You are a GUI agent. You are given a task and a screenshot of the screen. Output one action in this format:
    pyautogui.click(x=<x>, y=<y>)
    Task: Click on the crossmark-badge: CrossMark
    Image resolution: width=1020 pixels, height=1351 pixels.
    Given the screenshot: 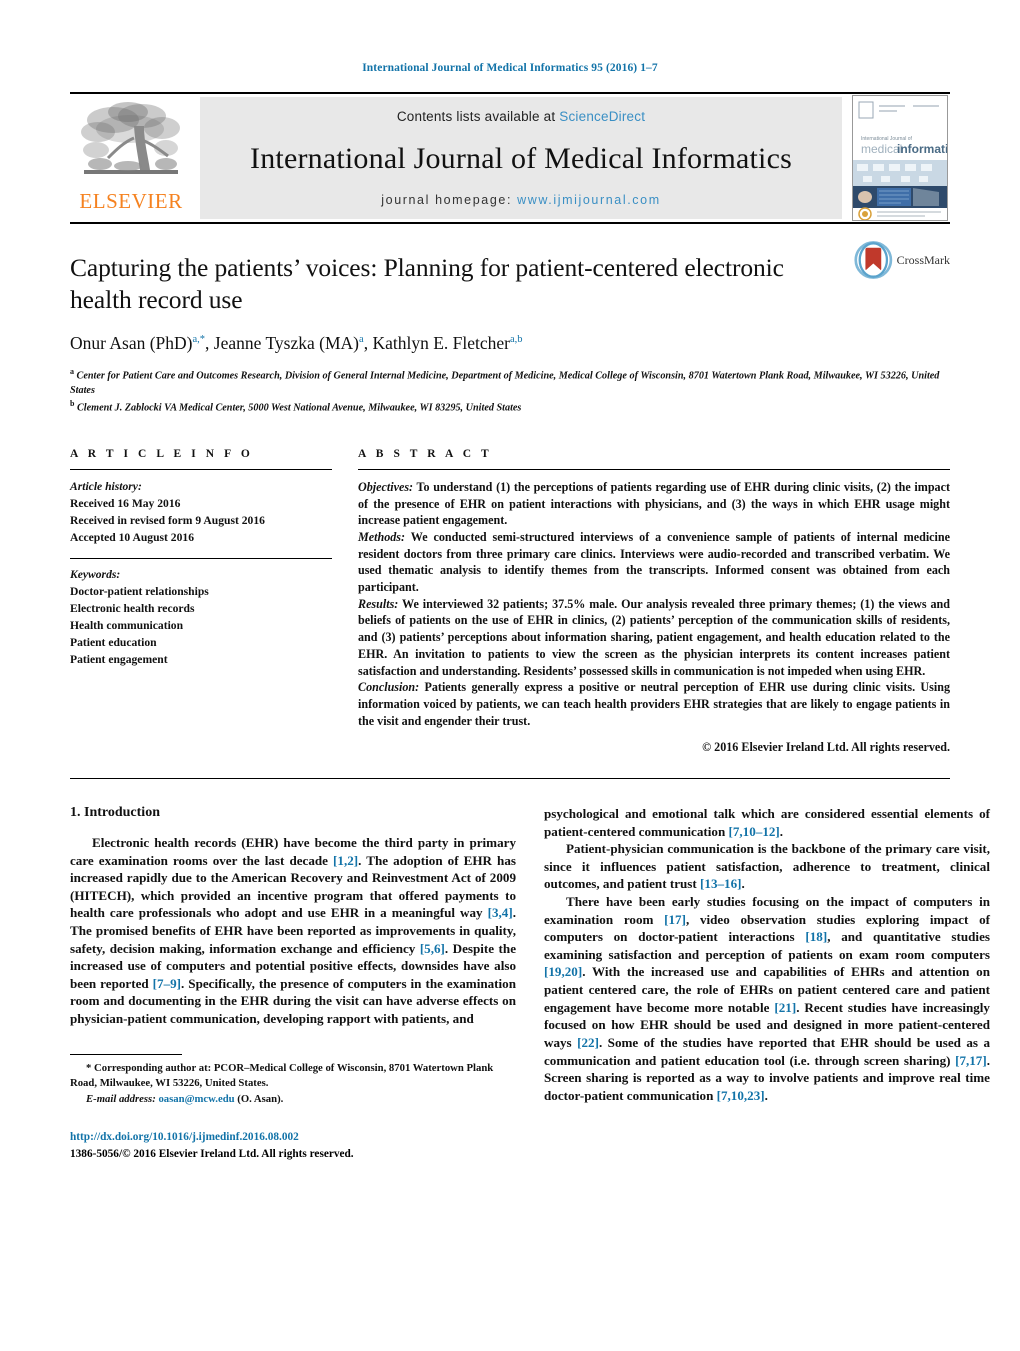 What is the action you would take?
    pyautogui.click(x=902, y=260)
    